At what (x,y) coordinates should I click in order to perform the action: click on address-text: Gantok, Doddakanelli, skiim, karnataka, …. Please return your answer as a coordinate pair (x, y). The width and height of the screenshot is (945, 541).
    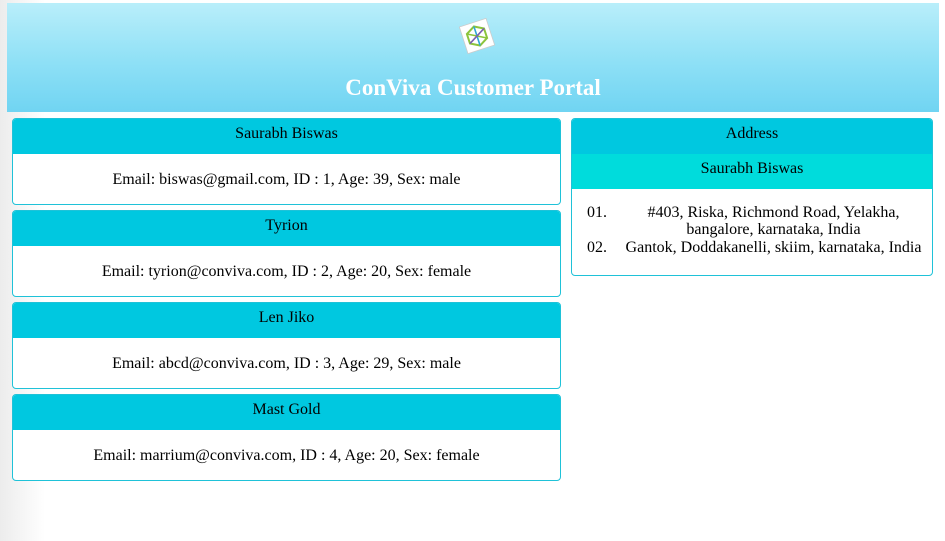
    Looking at the image, I should click on (773, 247).